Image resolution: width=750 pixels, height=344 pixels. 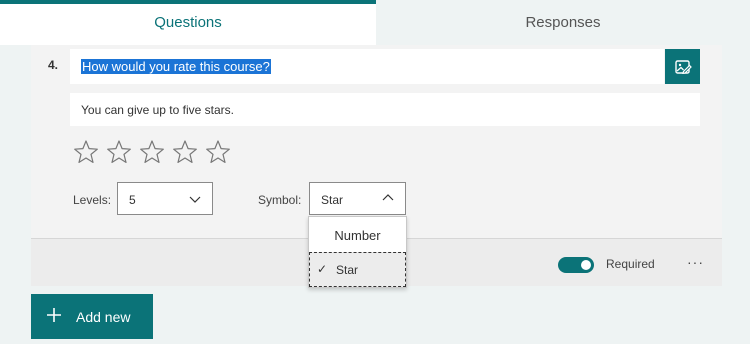 I want to click on image-edit-icon, so click(x=683, y=66).